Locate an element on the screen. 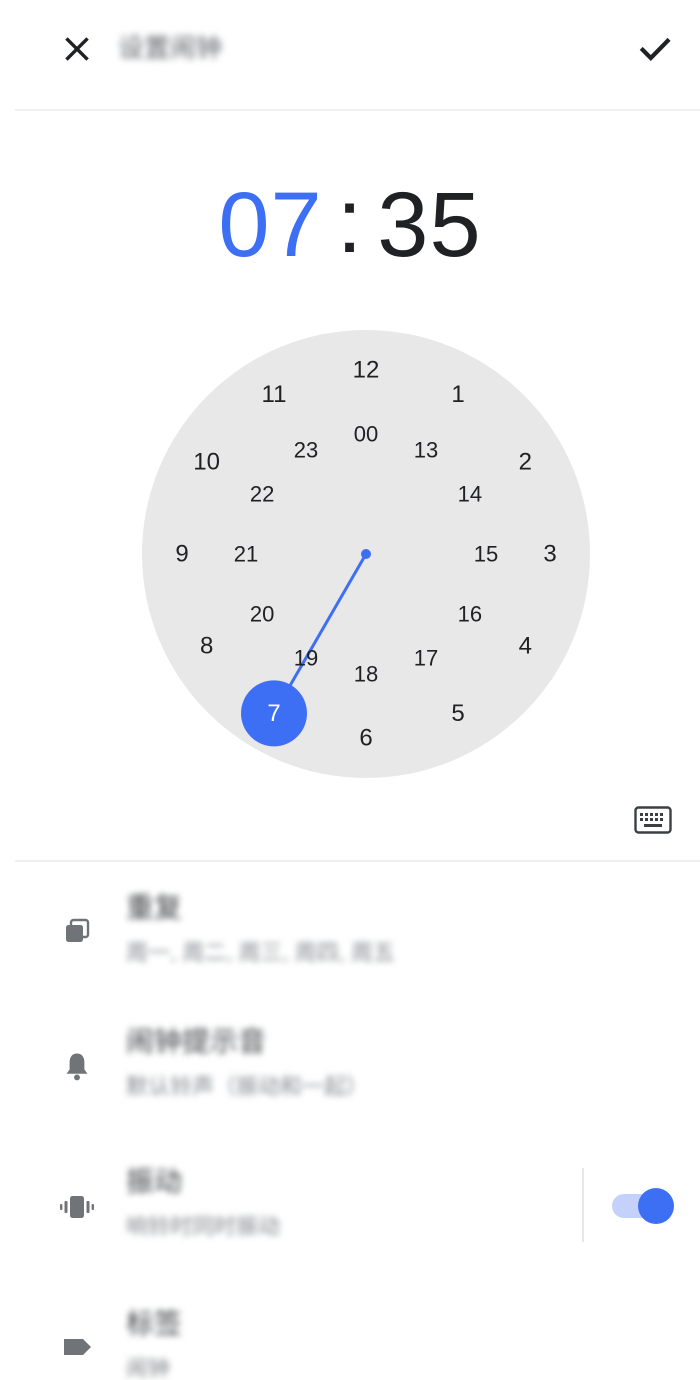  clock-outer-number: 4 is located at coordinates (525, 646).